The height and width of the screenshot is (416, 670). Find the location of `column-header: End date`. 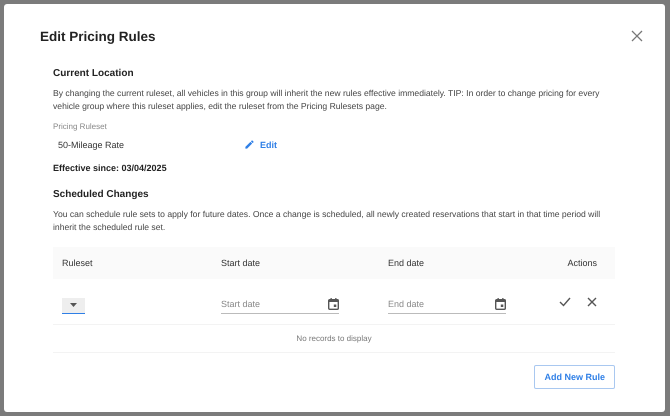

column-header: End date is located at coordinates (407, 263).